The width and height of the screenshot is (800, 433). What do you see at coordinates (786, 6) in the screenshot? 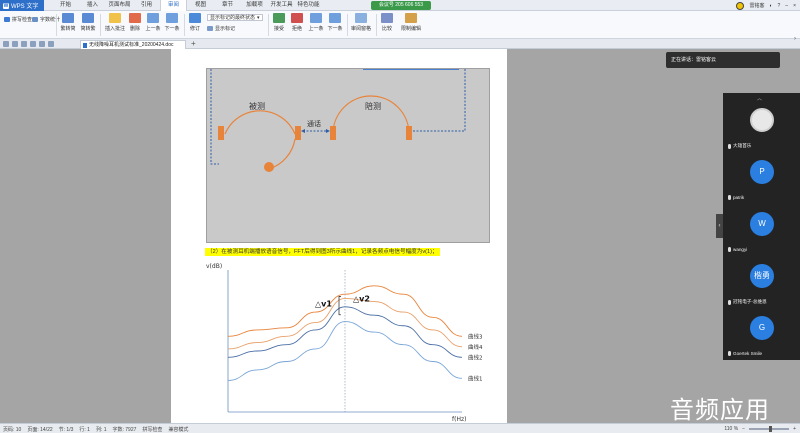
I see `minimize-icon: –` at bounding box center [786, 6].